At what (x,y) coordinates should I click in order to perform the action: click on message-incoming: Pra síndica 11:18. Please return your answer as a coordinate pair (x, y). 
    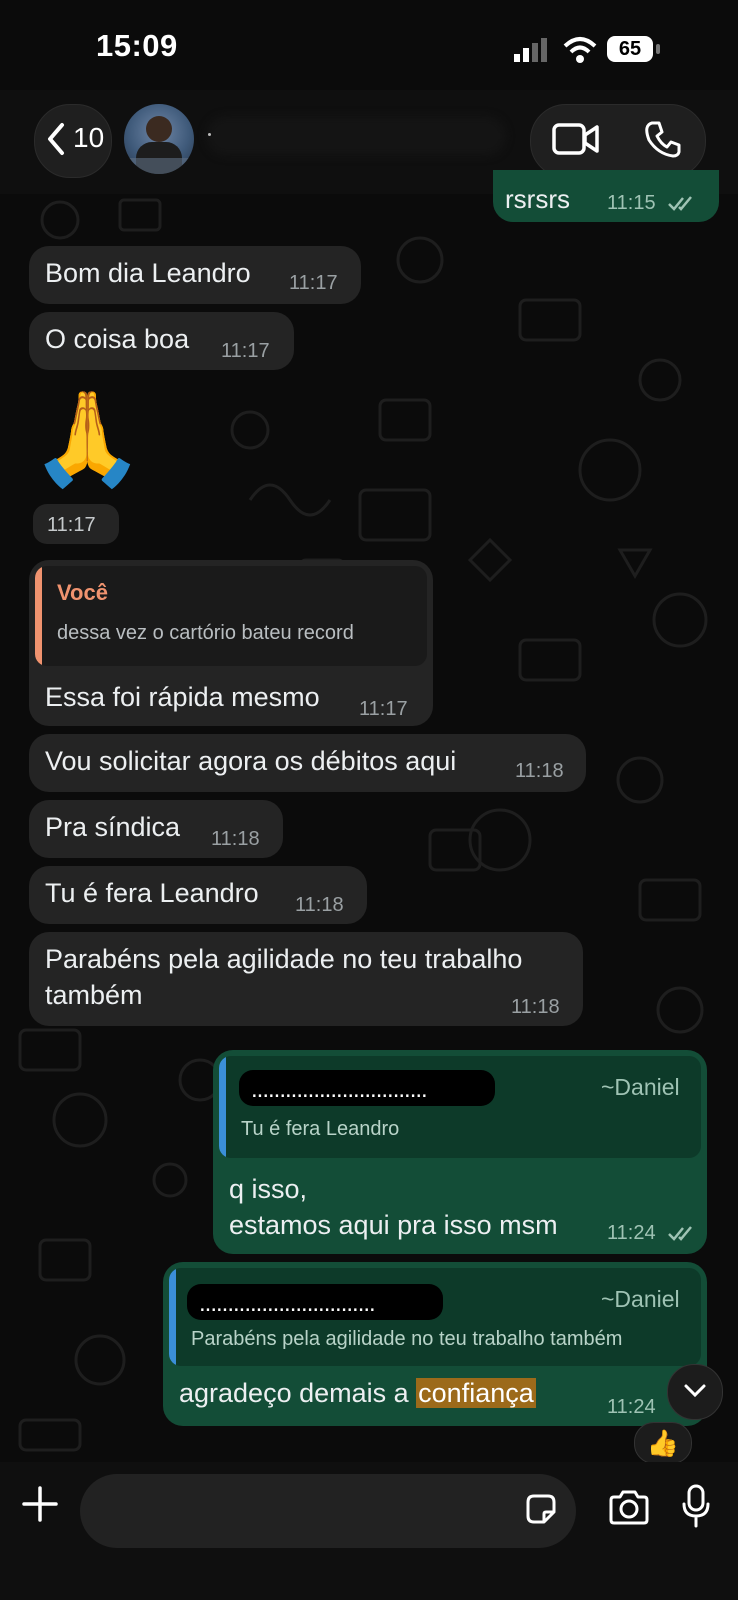
    Looking at the image, I should click on (156, 829).